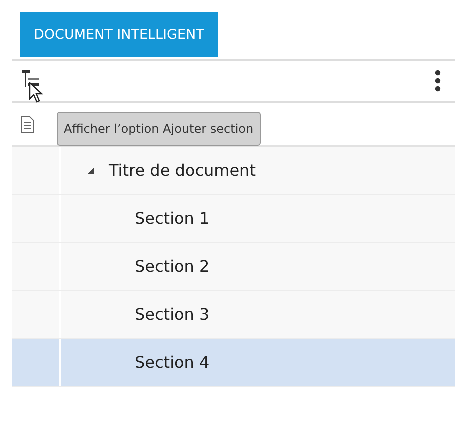 This screenshot has width=455, height=430. I want to click on document-icon, so click(27, 124).